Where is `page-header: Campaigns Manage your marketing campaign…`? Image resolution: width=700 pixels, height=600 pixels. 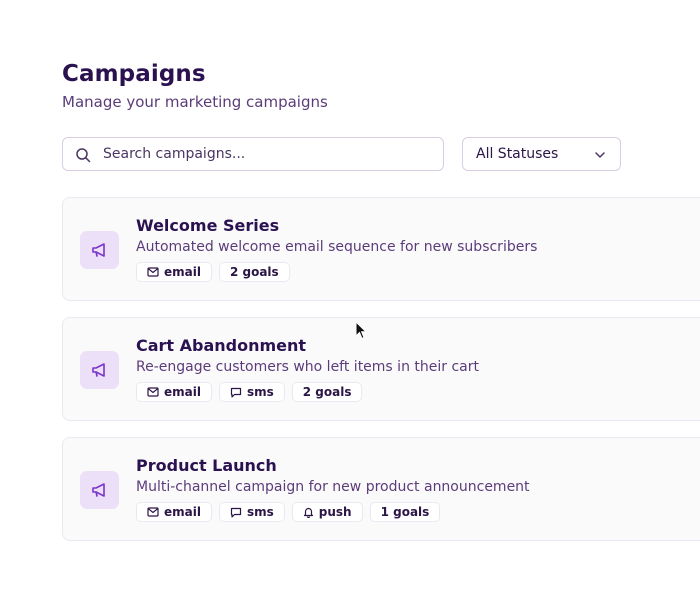 page-header: Campaigns Manage your marketing campaign… is located at coordinates (195, 85).